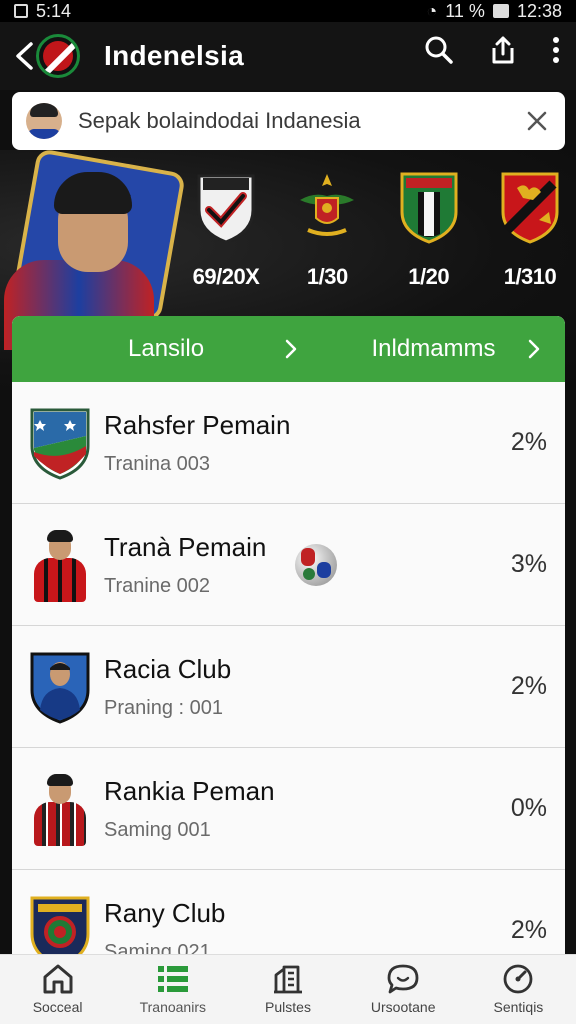 Image resolution: width=576 pixels, height=1024 pixels. What do you see at coordinates (58, 56) in the screenshot?
I see `app-logo` at bounding box center [58, 56].